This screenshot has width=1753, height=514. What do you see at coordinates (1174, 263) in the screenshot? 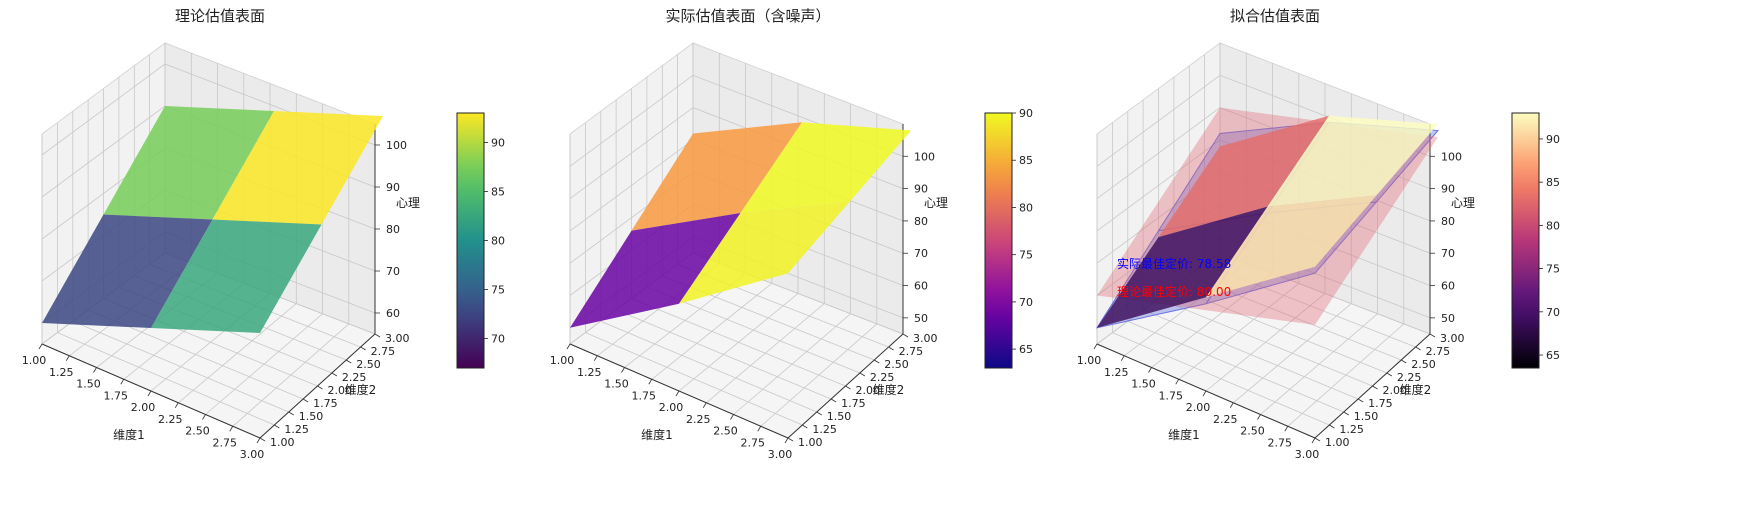
I see `annotation-actual-optimal: 实际最佳定价: 78.58` at bounding box center [1174, 263].